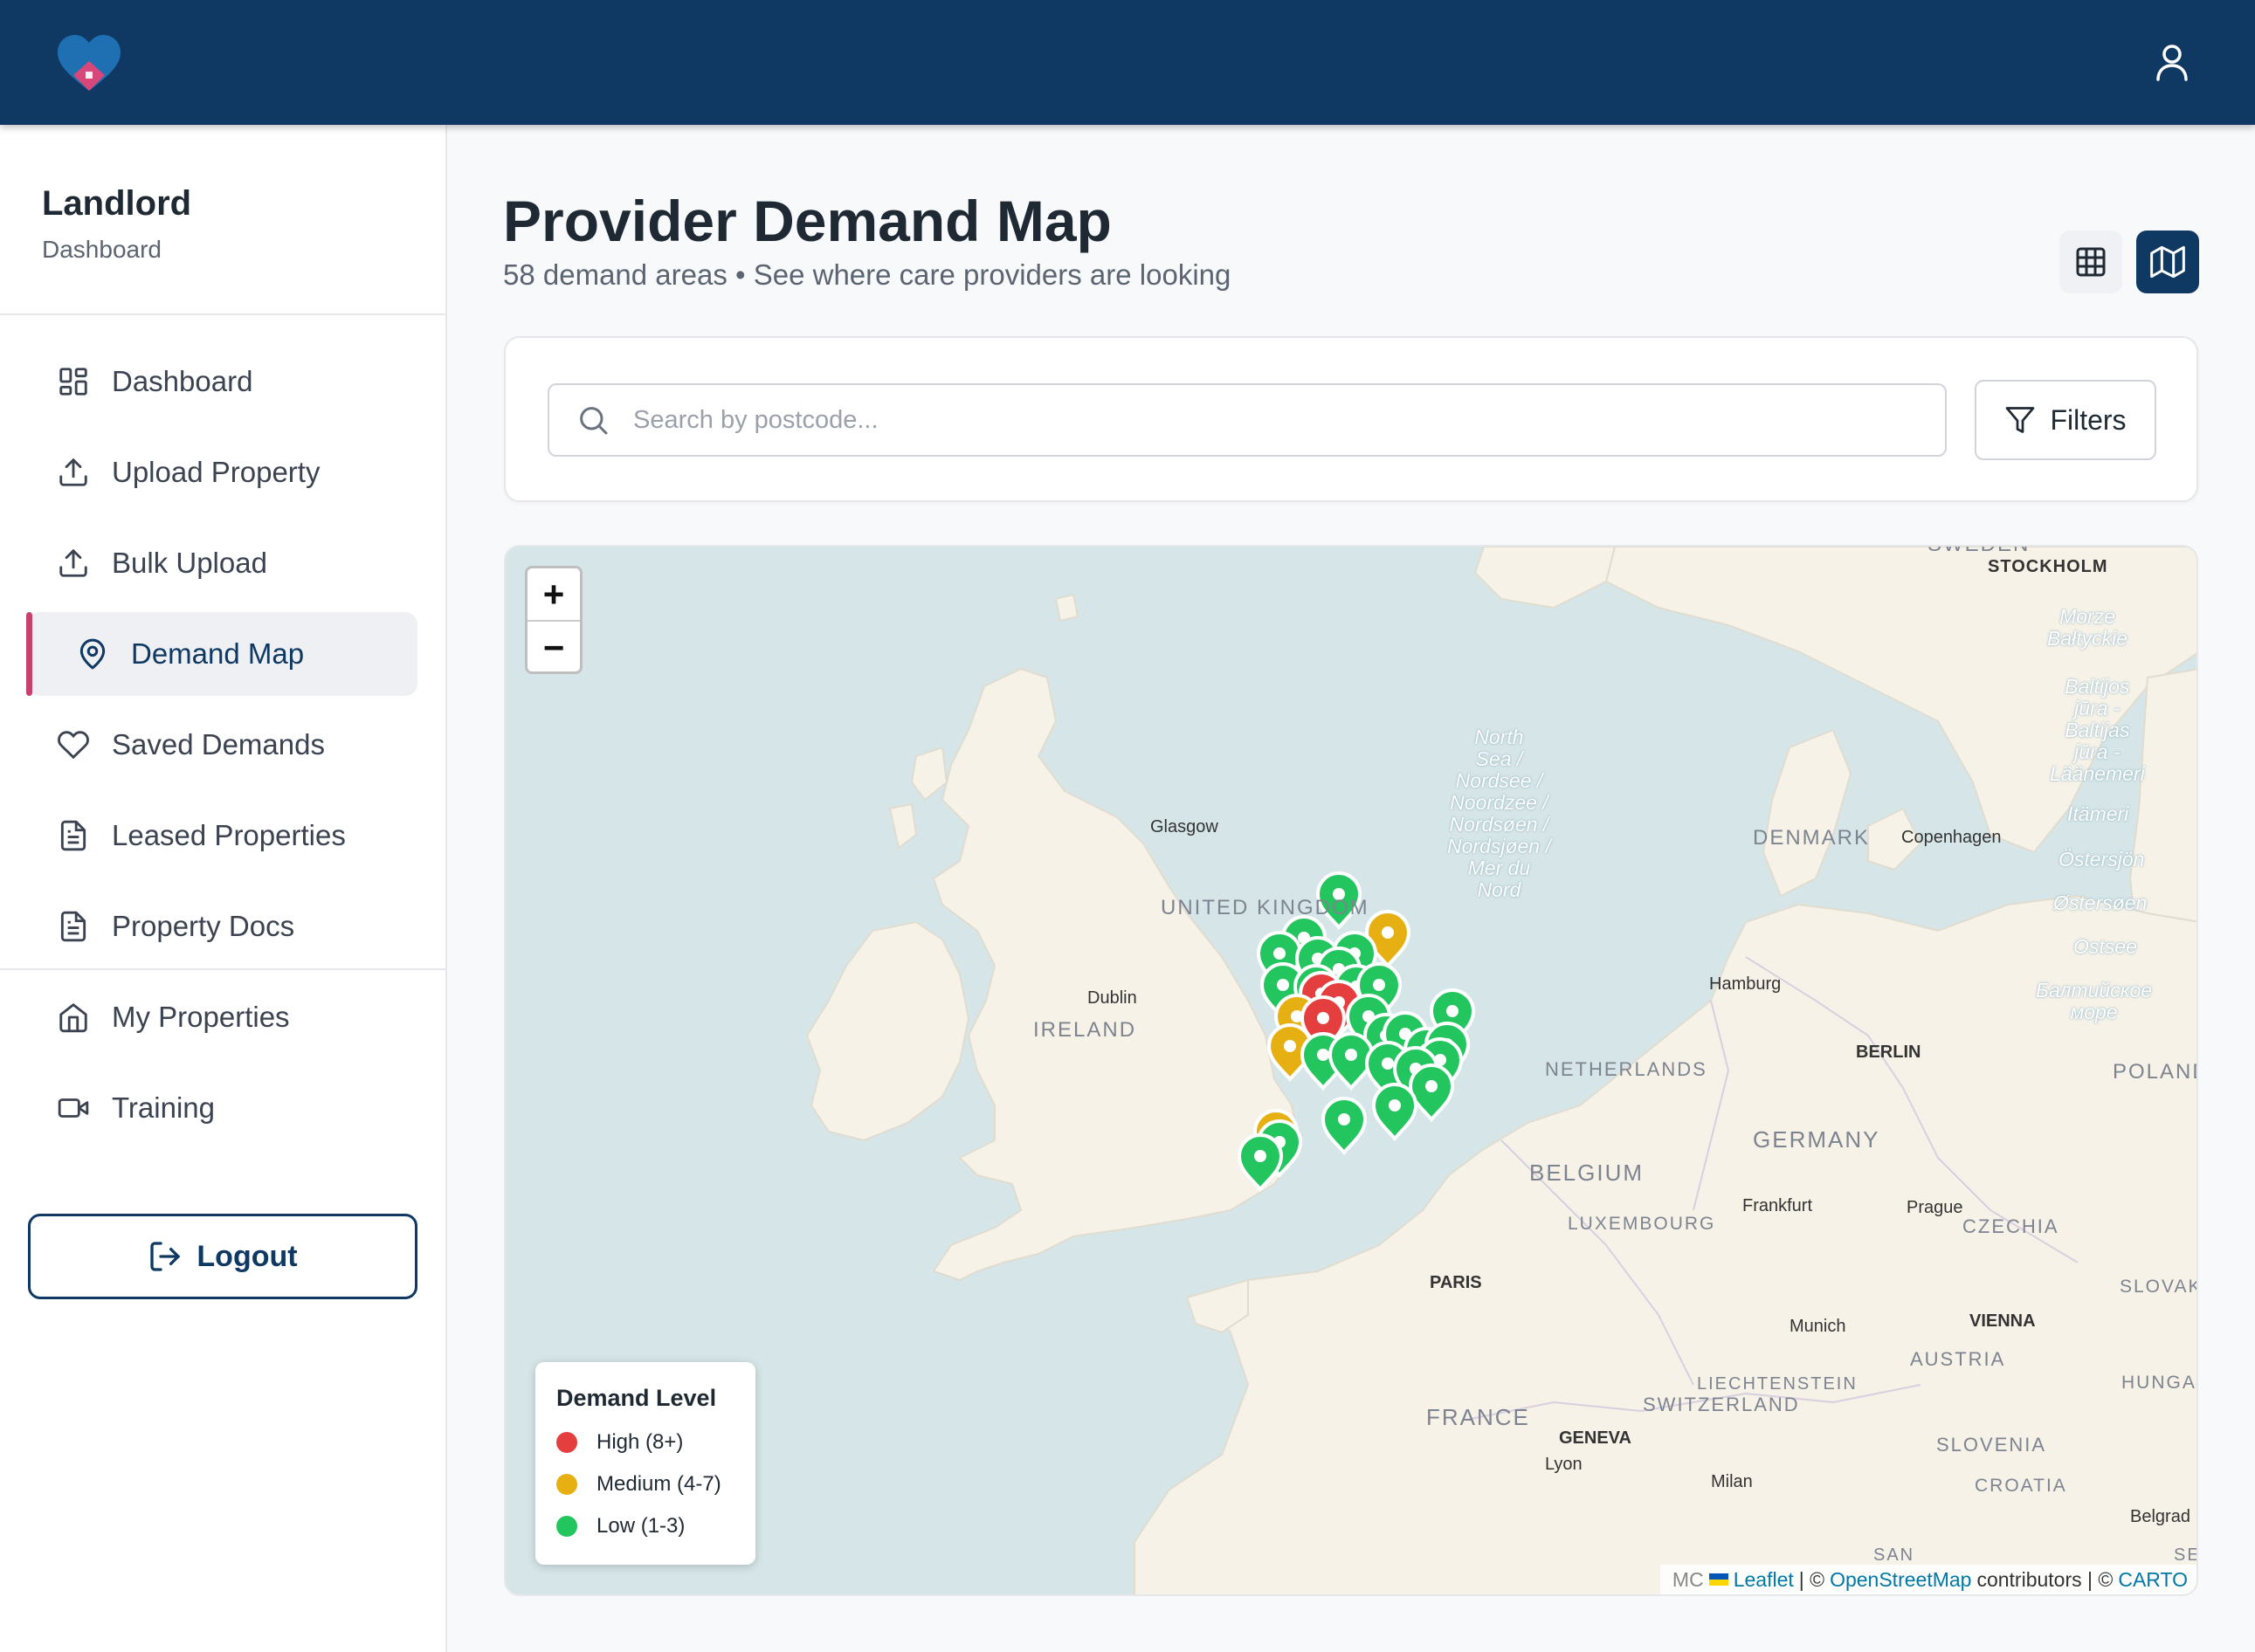  I want to click on zoom-in-button: +, so click(554, 595).